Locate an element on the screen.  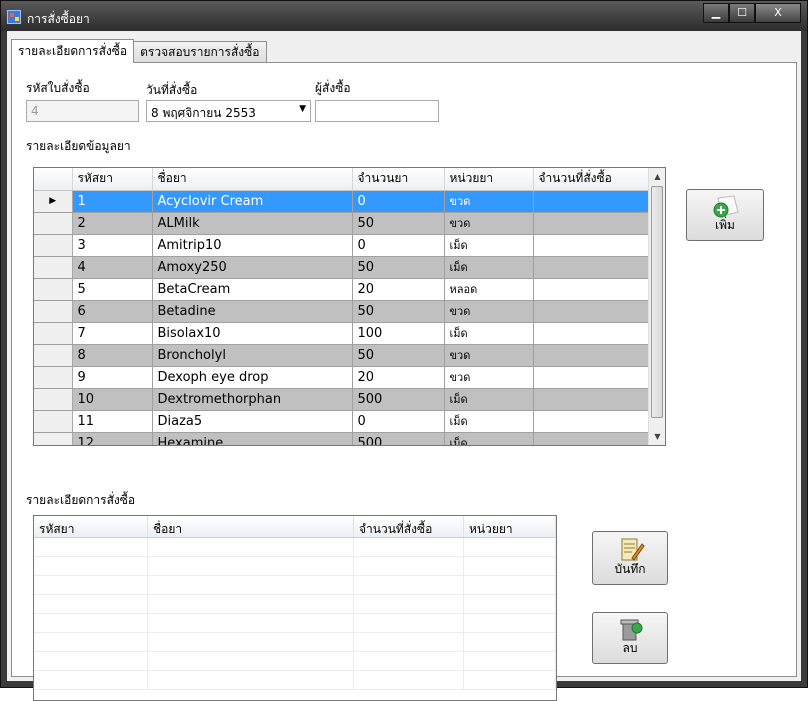
table-cell: 8 is located at coordinates (112, 355).